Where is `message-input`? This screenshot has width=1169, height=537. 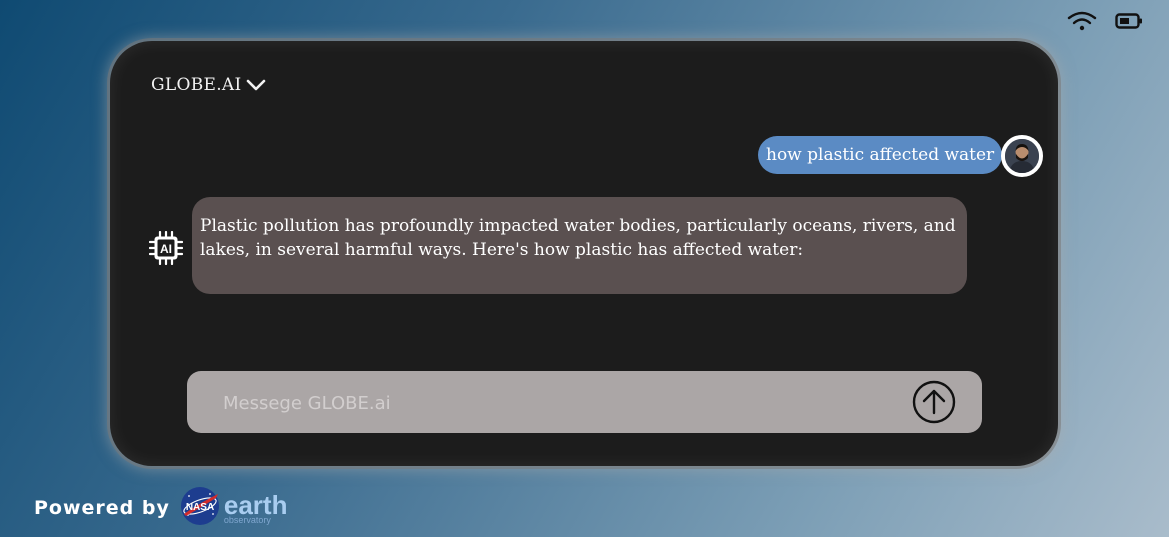
message-input is located at coordinates (548, 403).